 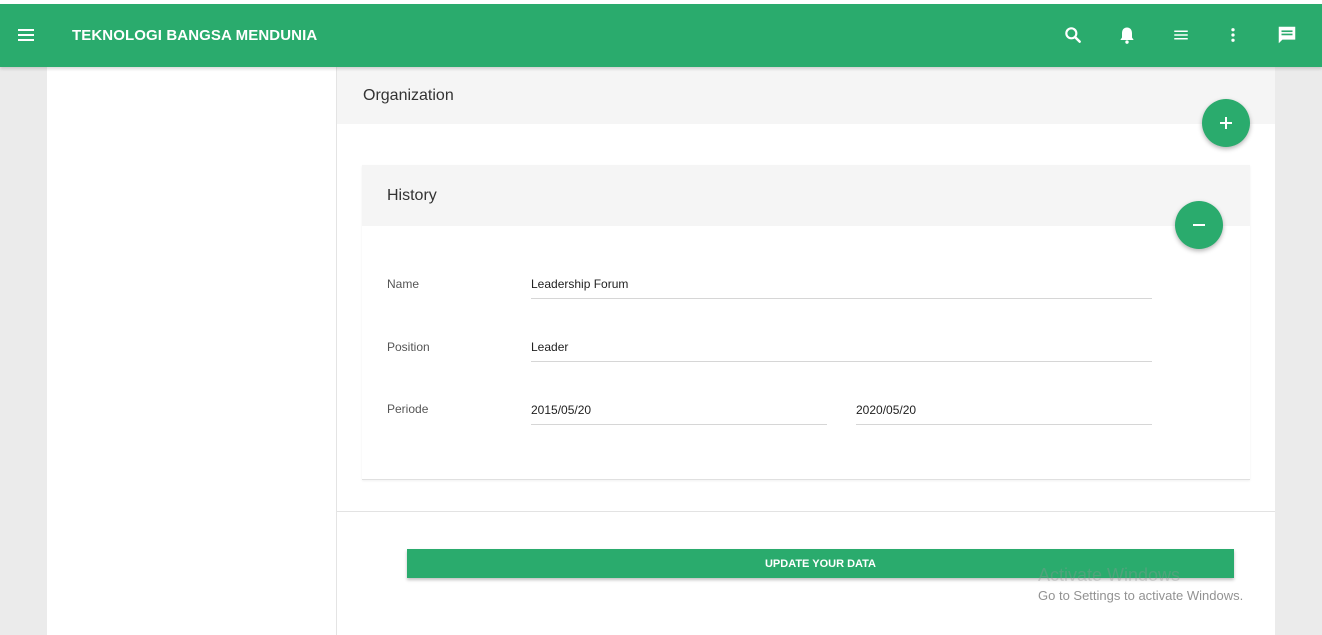 What do you see at coordinates (806, 511) in the screenshot?
I see `section-divider` at bounding box center [806, 511].